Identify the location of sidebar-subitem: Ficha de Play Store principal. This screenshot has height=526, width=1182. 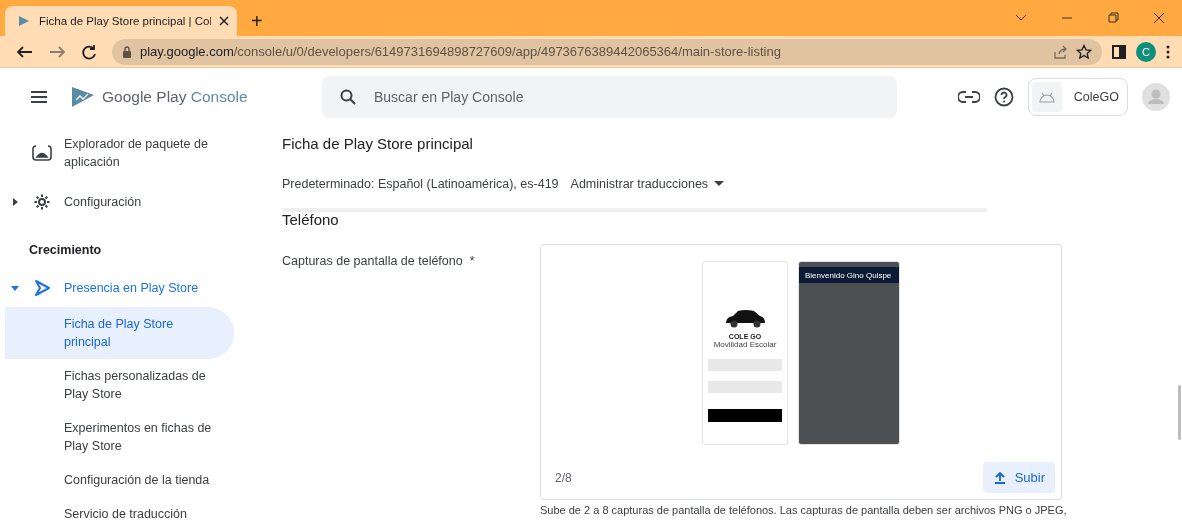
(119, 333).